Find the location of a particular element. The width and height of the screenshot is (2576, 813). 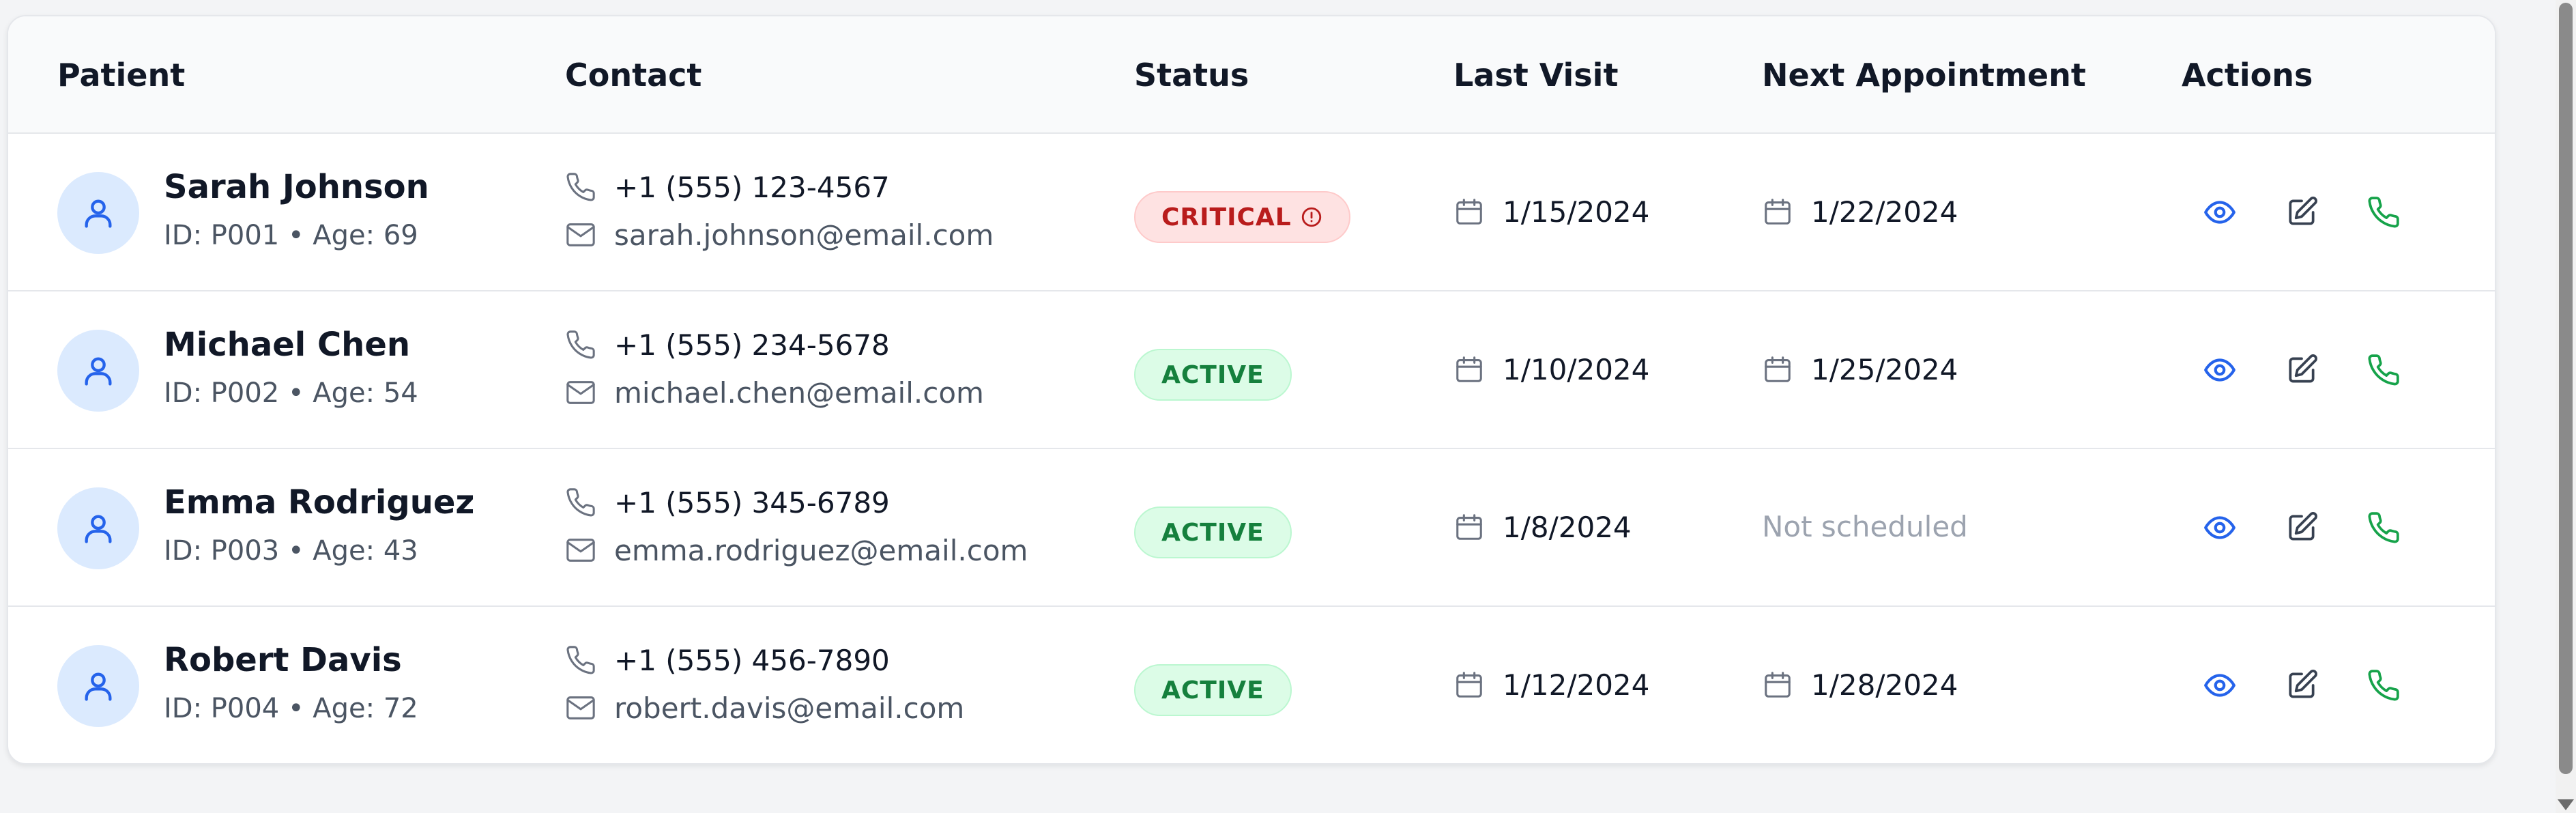

patient-meta: ID: P002 • Age: 54 is located at coordinates (291, 393).